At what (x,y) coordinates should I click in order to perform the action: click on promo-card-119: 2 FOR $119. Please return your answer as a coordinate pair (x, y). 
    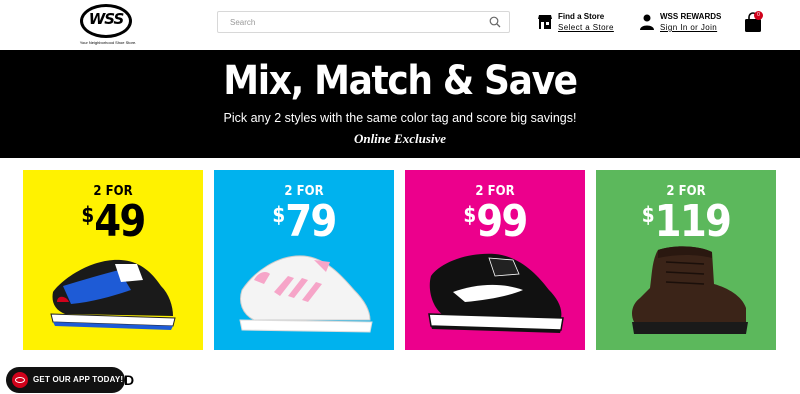
    Looking at the image, I should click on (686, 260).